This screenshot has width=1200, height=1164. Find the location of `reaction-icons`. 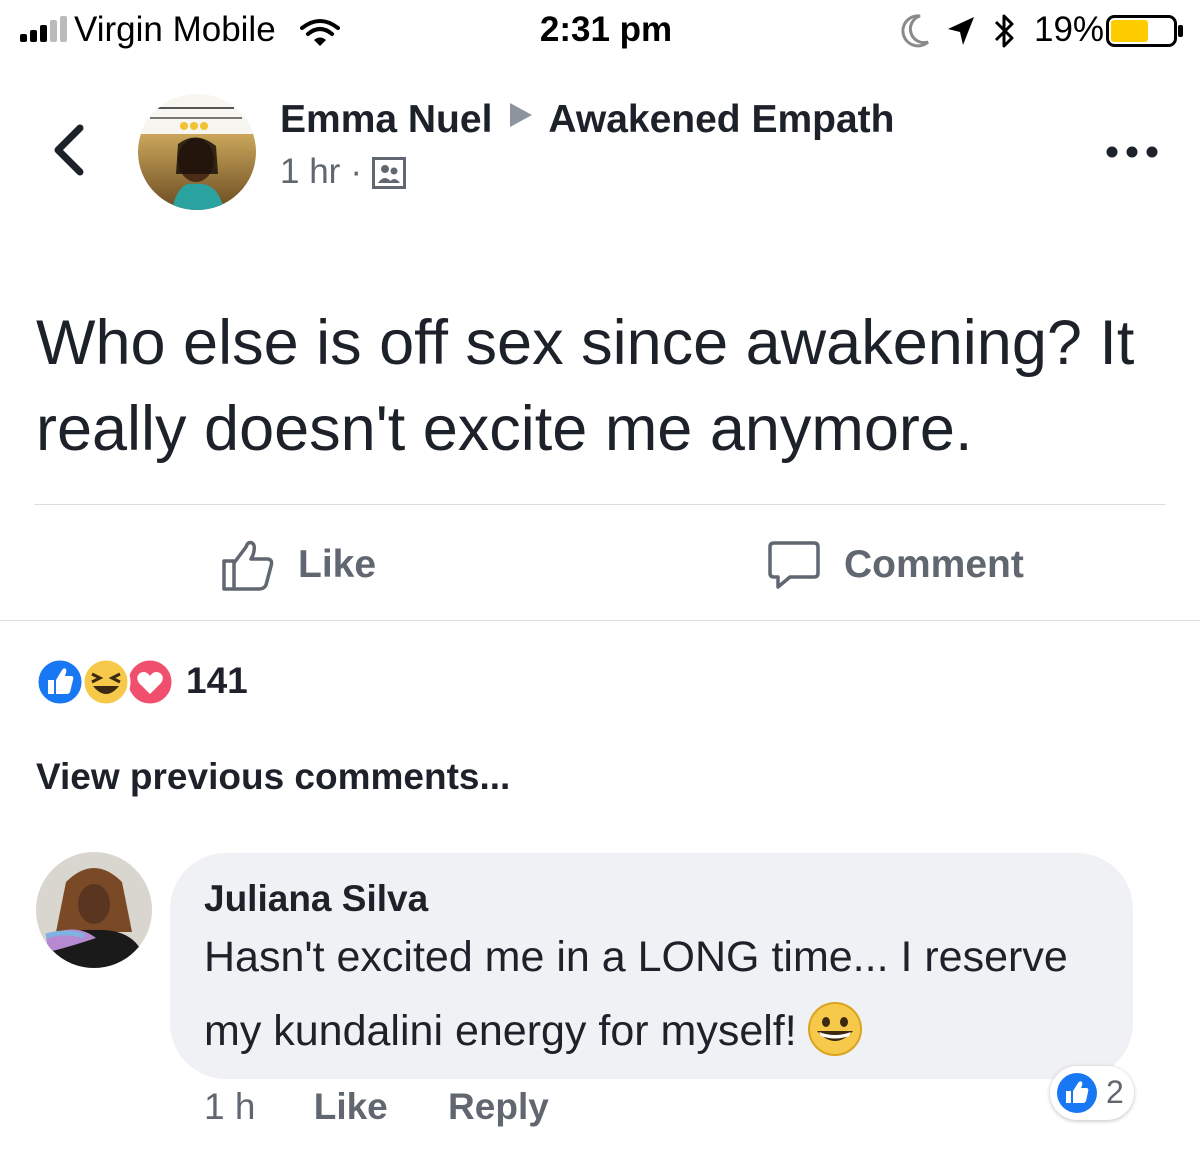

reaction-icons is located at coordinates (106, 682).